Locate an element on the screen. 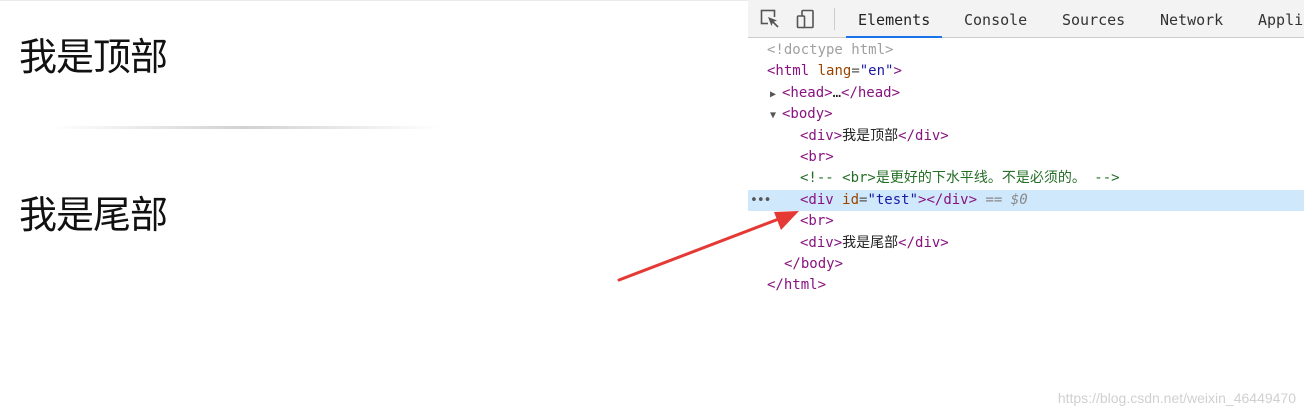 The image size is (1304, 412). dom-line-head: ▶ <head>…</head> is located at coordinates (1026, 93).